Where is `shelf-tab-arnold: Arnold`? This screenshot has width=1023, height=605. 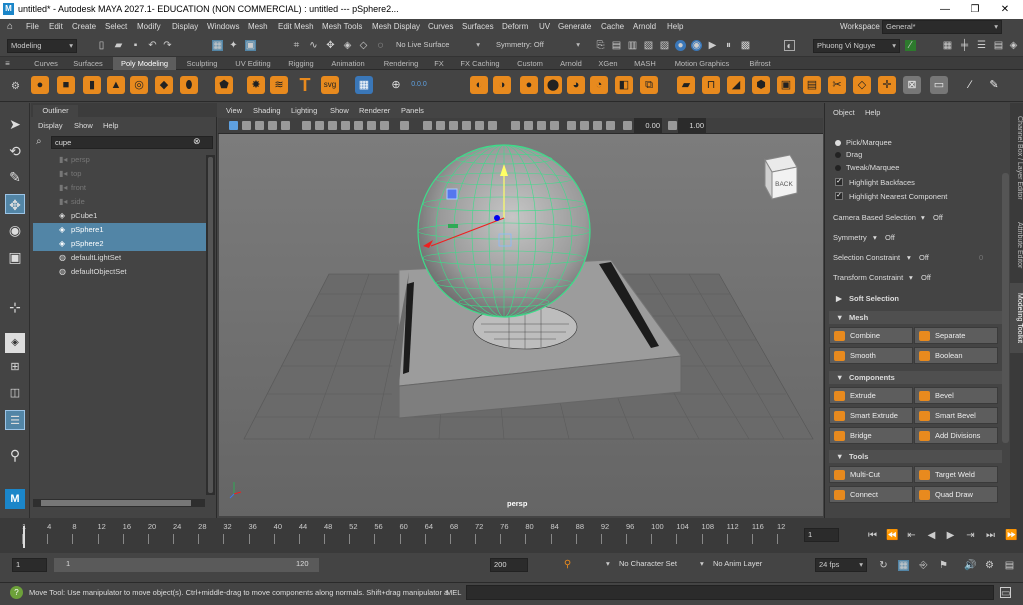
shelf-tab-arnold: Arnold is located at coordinates (571, 63).